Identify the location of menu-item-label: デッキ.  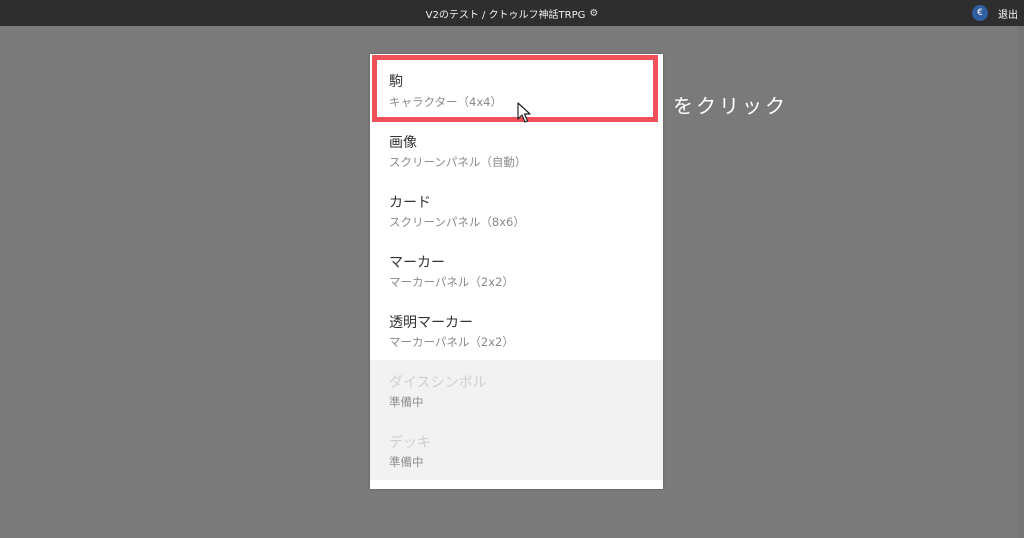
(410, 443).